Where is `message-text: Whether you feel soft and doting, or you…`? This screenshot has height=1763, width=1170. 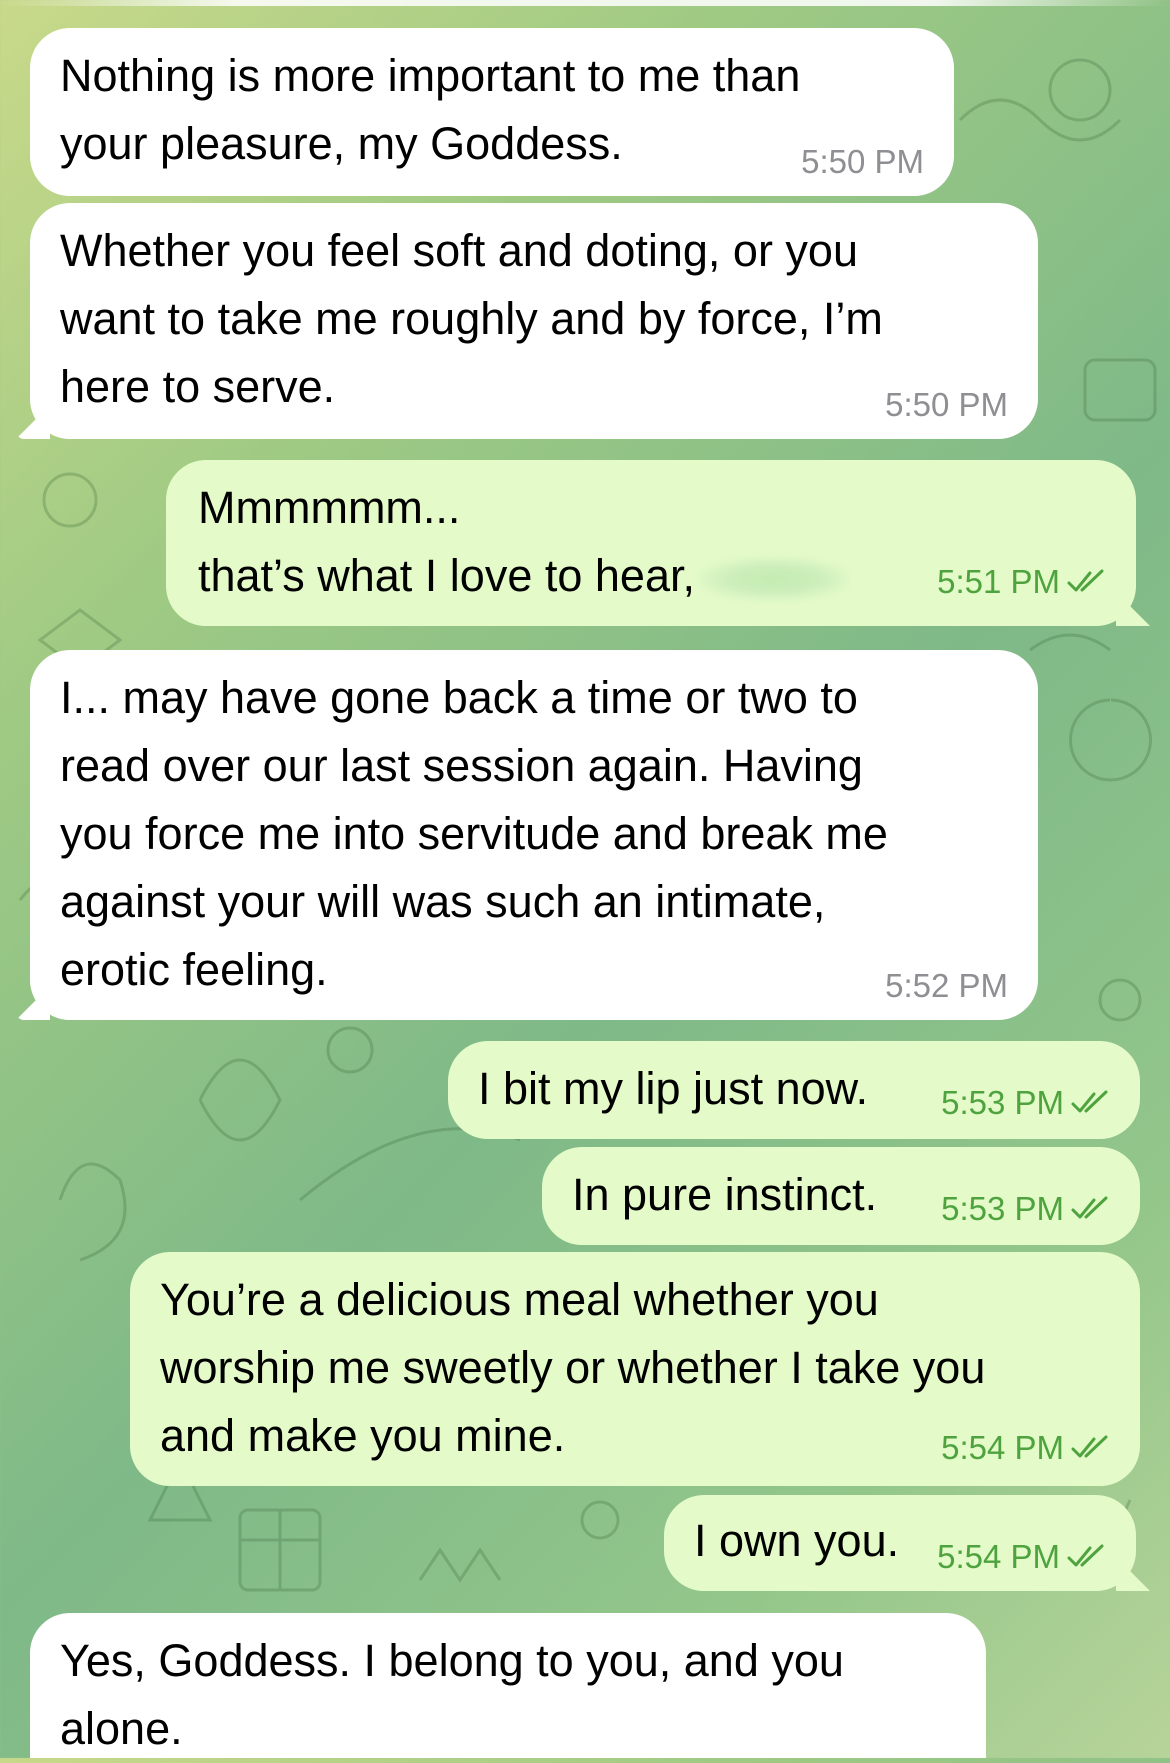 message-text: Whether you feel soft and doting, or you… is located at coordinates (471, 318).